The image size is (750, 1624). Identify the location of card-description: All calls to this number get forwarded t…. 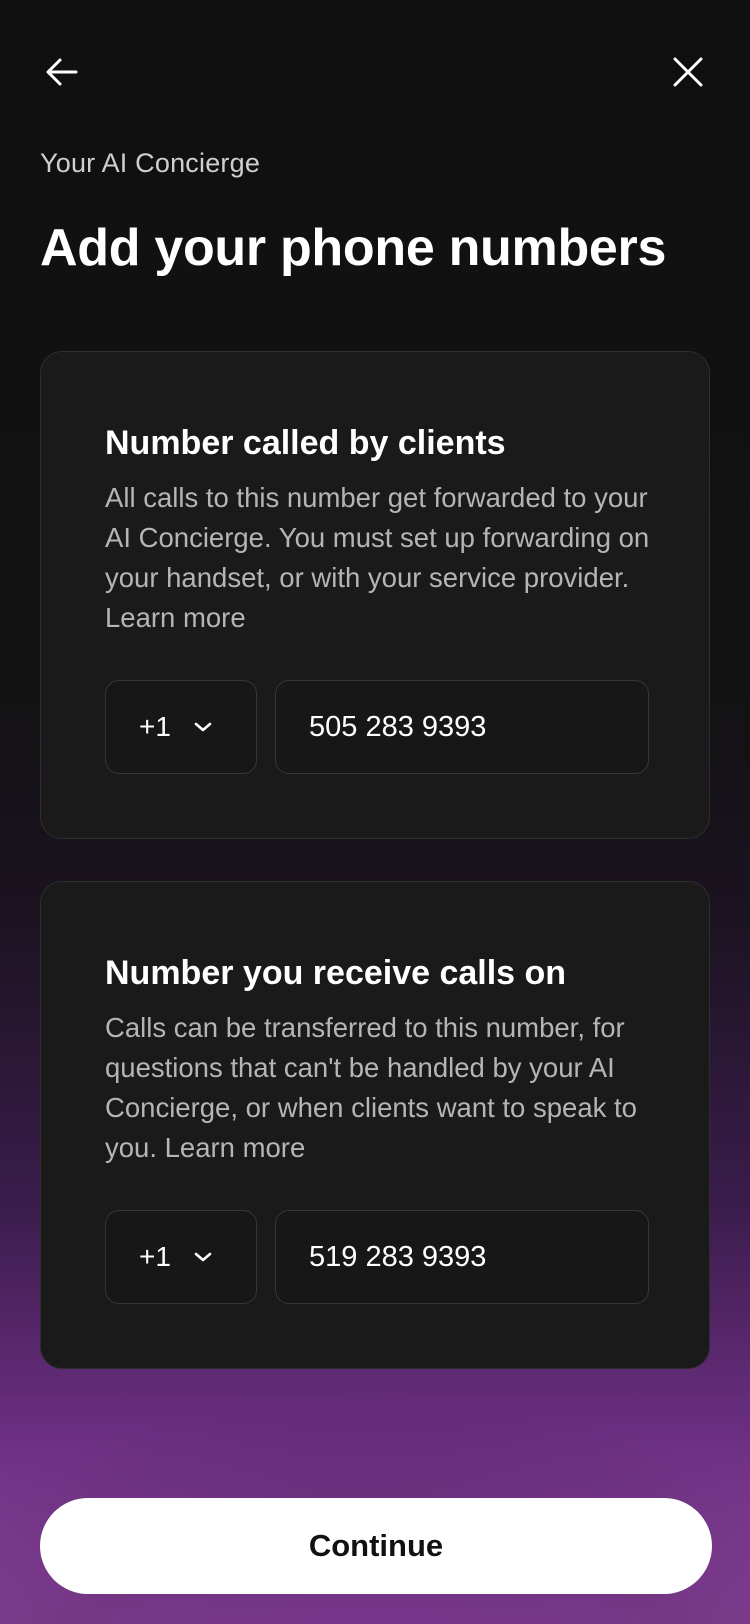
(385, 558).